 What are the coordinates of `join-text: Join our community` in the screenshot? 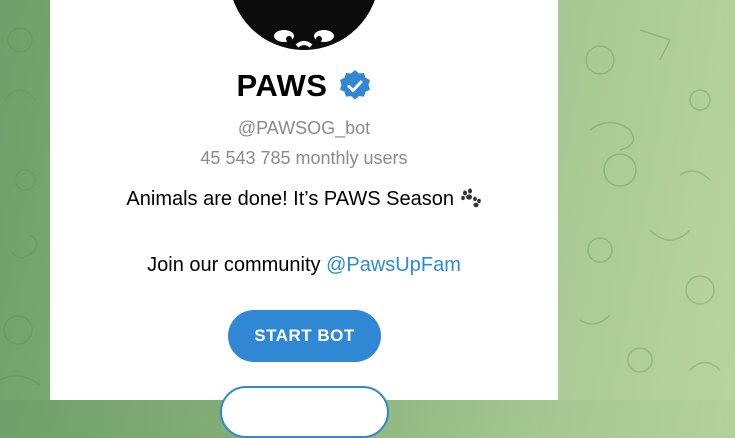 It's located at (237, 265).